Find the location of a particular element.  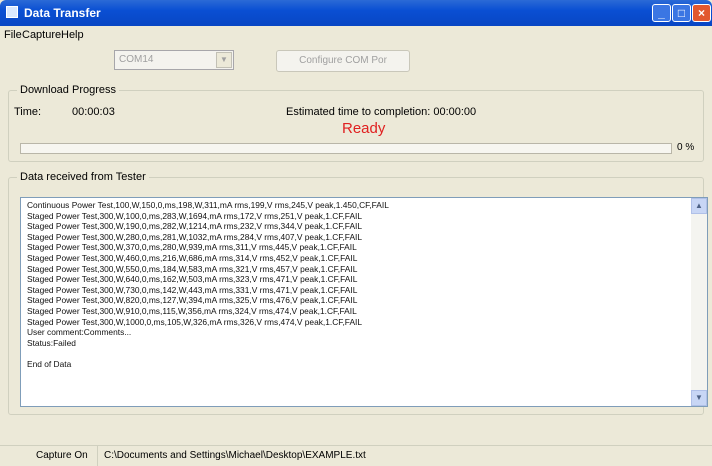

maximize-icon: □ is located at coordinates (681, 13).